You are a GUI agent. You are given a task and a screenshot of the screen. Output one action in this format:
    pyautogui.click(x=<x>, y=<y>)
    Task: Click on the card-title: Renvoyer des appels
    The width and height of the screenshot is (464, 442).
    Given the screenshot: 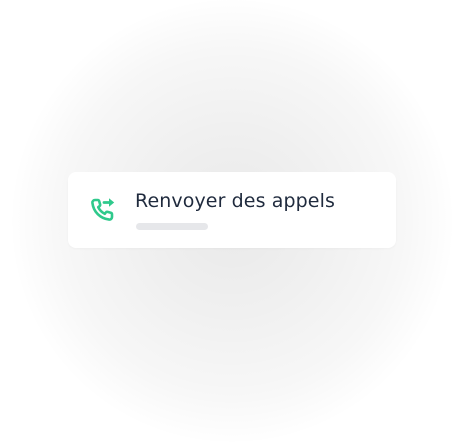 What is the action you would take?
    pyautogui.click(x=235, y=201)
    